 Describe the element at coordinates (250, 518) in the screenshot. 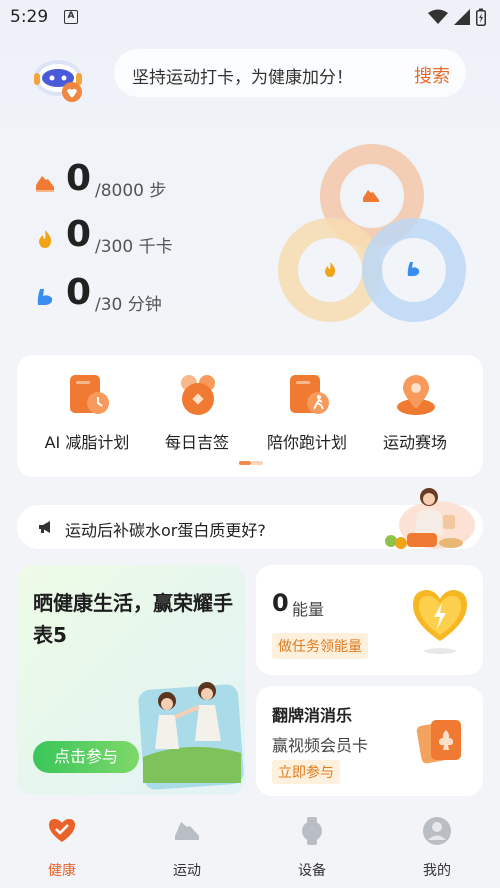

I see `tip-banner: 运动后补碳水or蛋白质更好?` at that location.